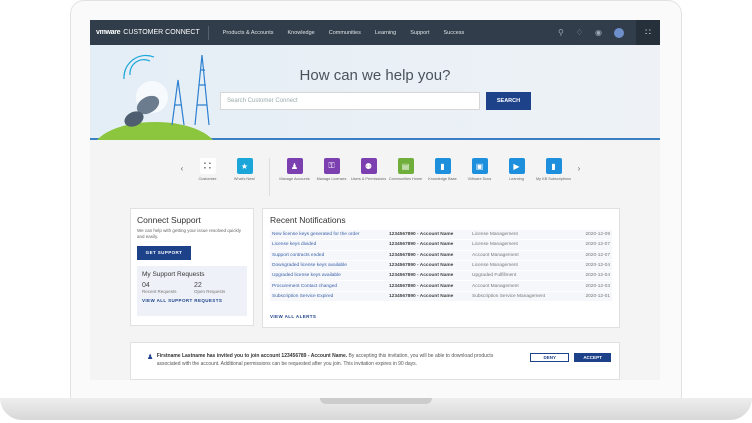 The height and width of the screenshot is (423, 752). What do you see at coordinates (479, 179) in the screenshot?
I see `shortcut-label: VMware Docs` at bounding box center [479, 179].